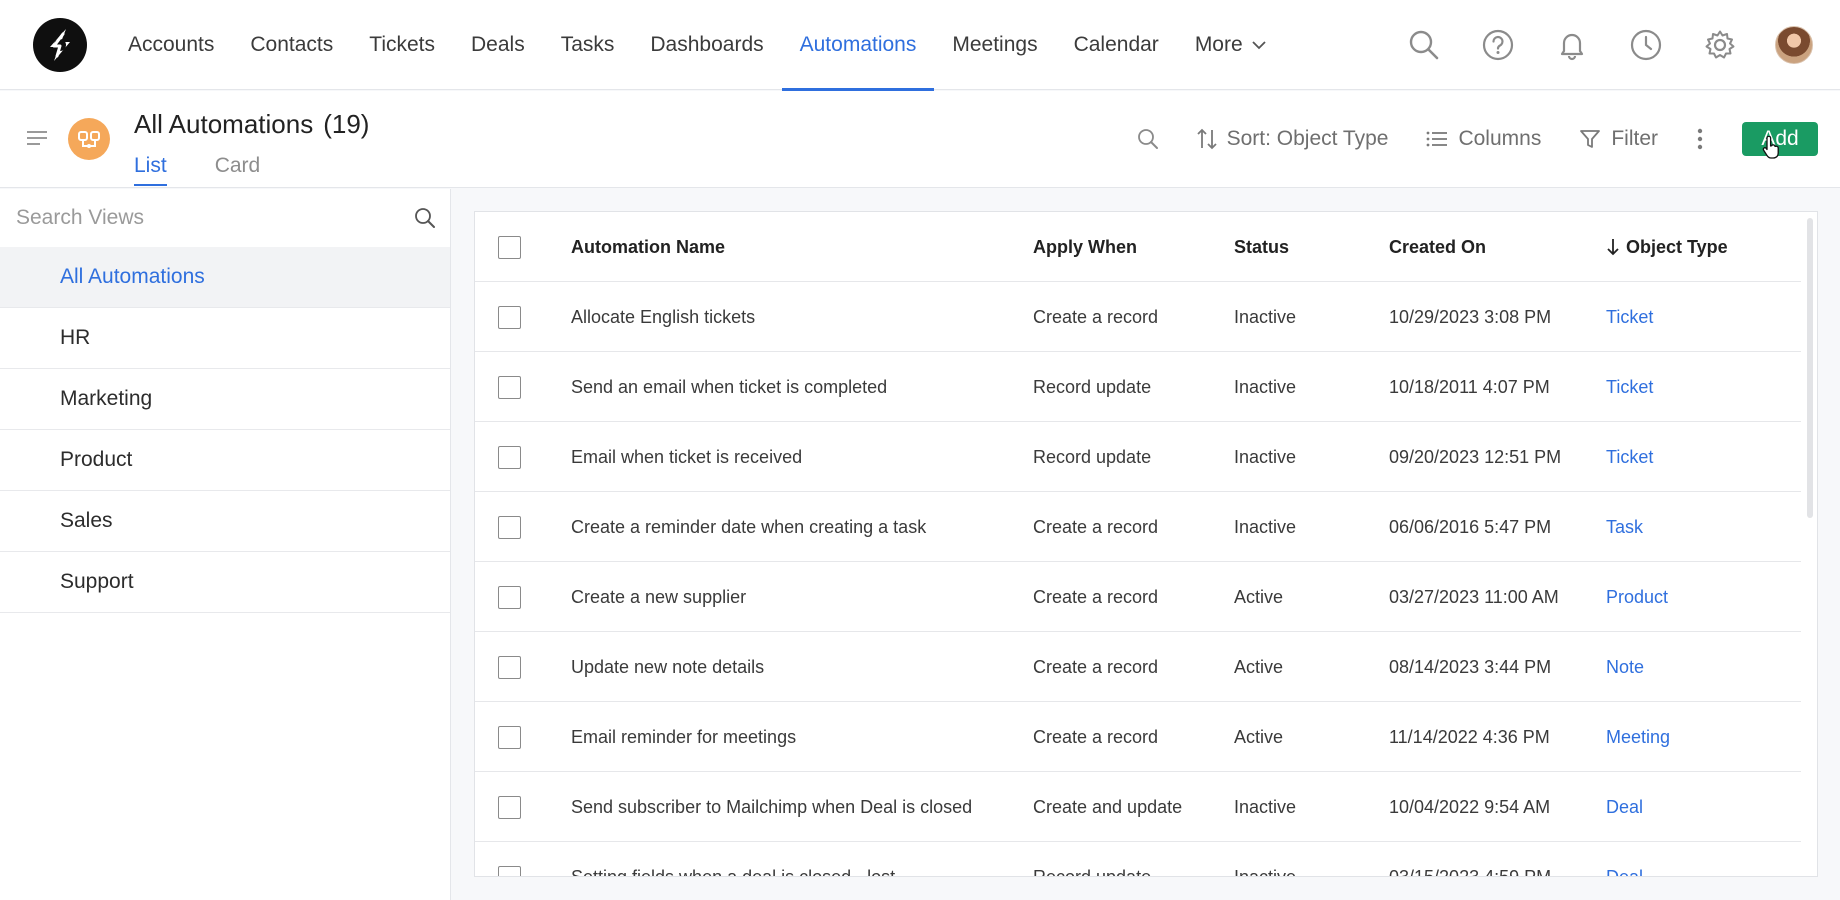 This screenshot has width=1840, height=900. Describe the element at coordinates (858, 45) in the screenshot. I see `nav-item-automations: Automations` at that location.